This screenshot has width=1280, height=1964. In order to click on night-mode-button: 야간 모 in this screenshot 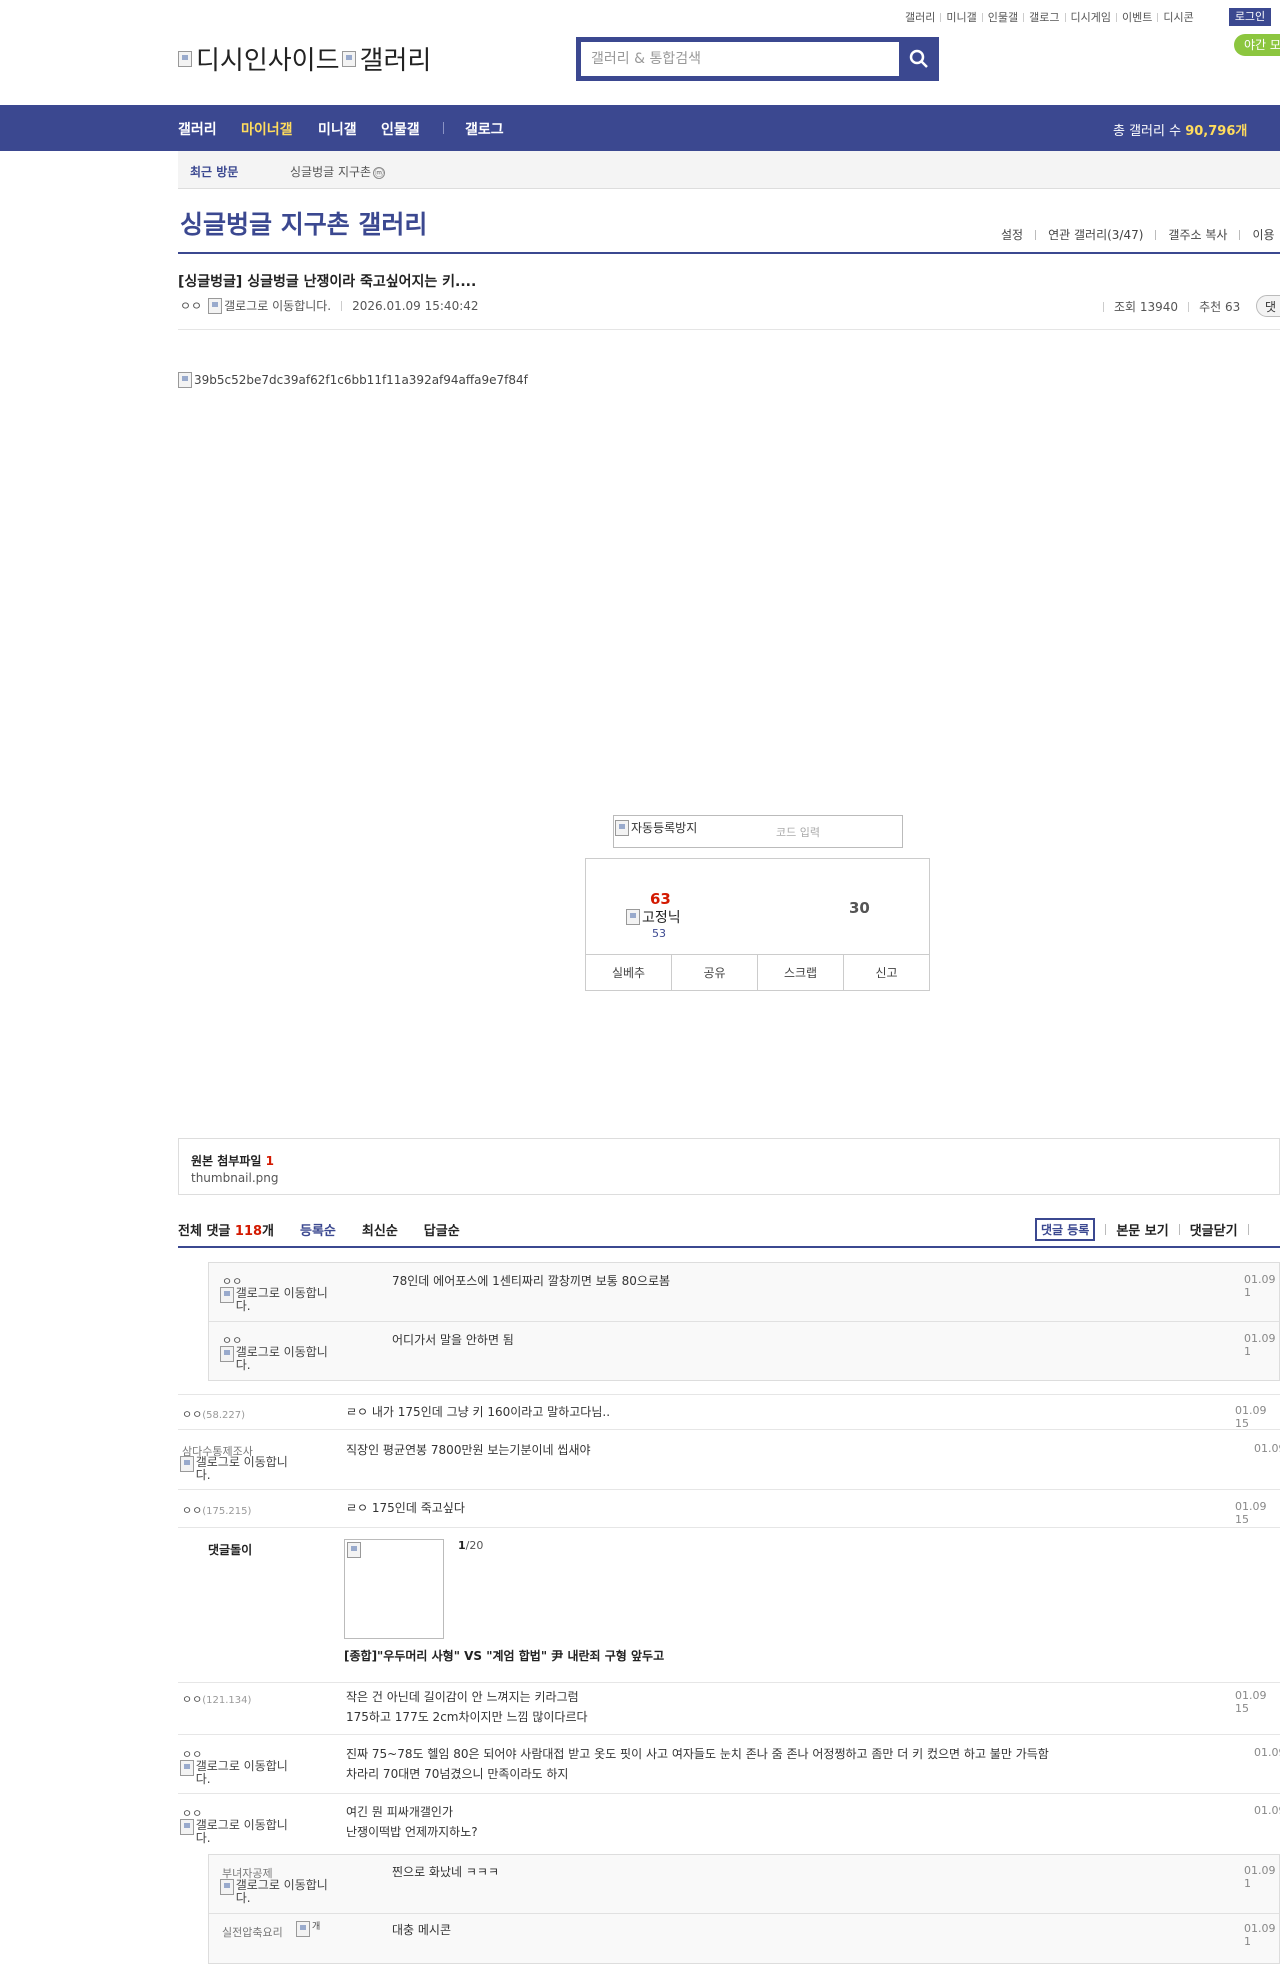, I will do `click(1257, 45)`.